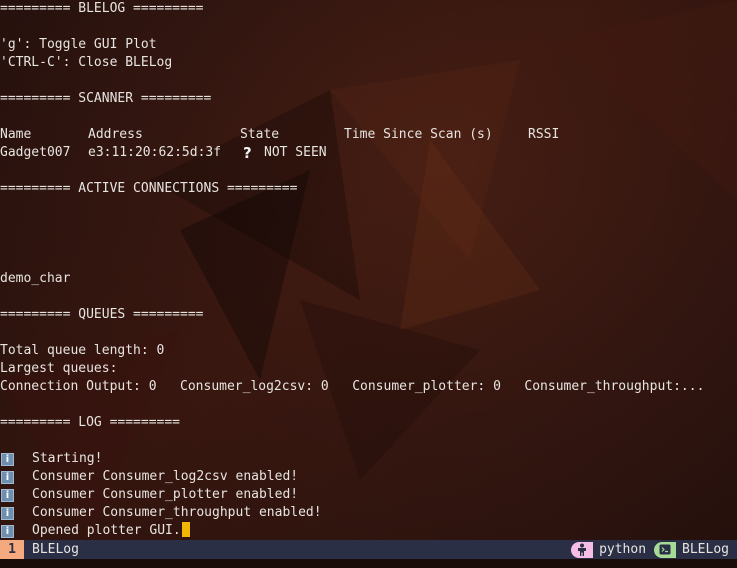 The height and width of the screenshot is (568, 737). I want to click on log-header: ========= LOG =========, so click(90, 422).